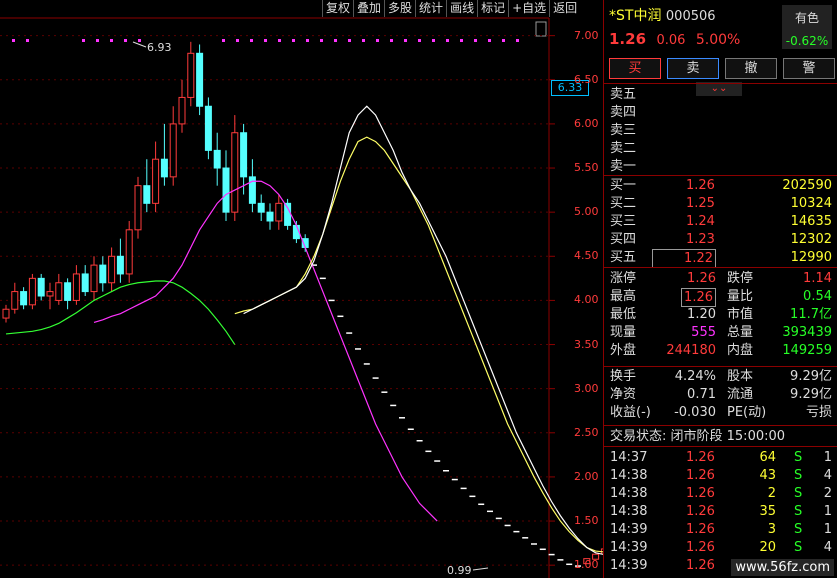 The height and width of the screenshot is (578, 837). I want to click on stat-label: 总量, so click(740, 332).